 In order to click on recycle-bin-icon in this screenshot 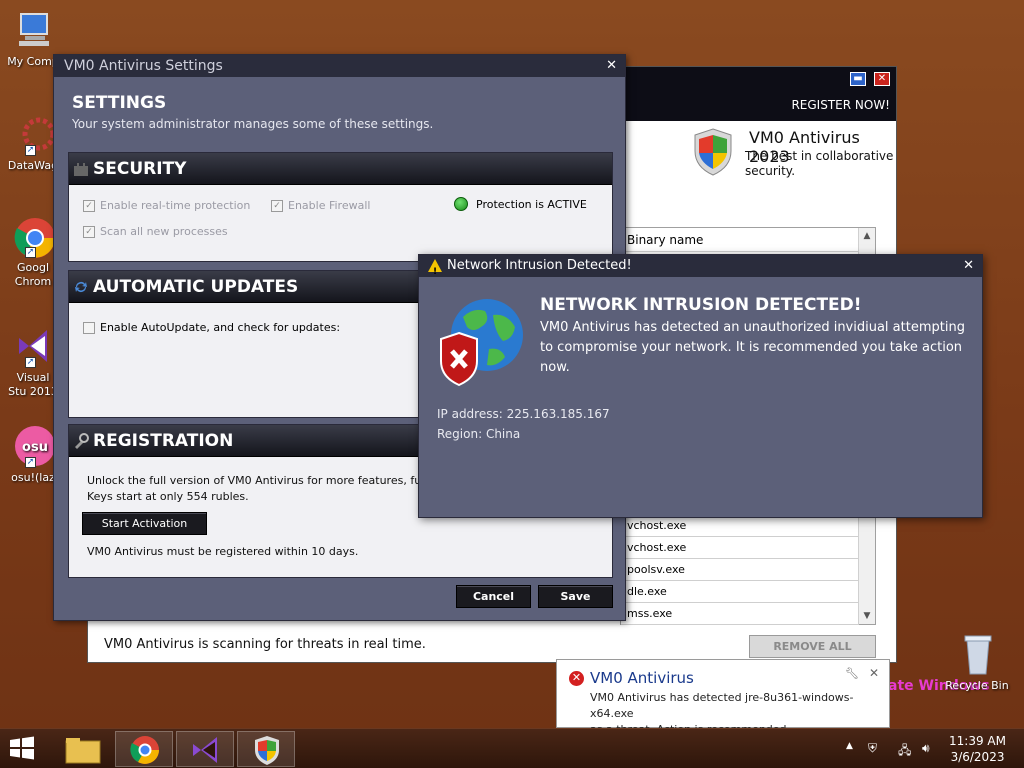, I will do `click(977, 654)`.